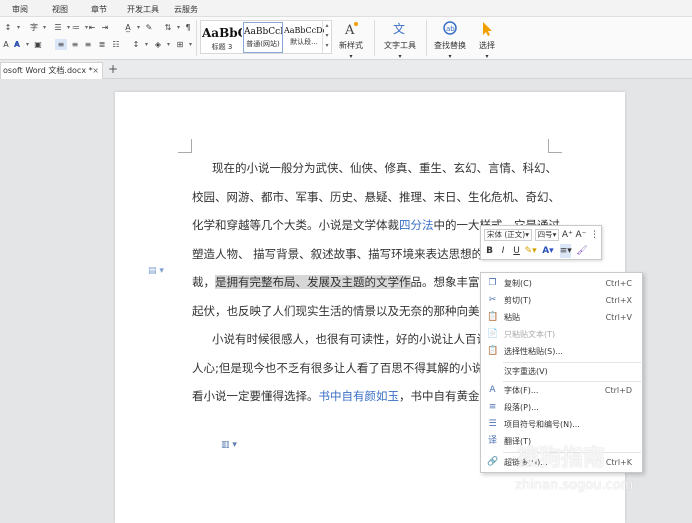 This screenshot has height=523, width=692. What do you see at coordinates (156, 271) in the screenshot?
I see `paragraph-layout-icon: ▤ ▾` at bounding box center [156, 271].